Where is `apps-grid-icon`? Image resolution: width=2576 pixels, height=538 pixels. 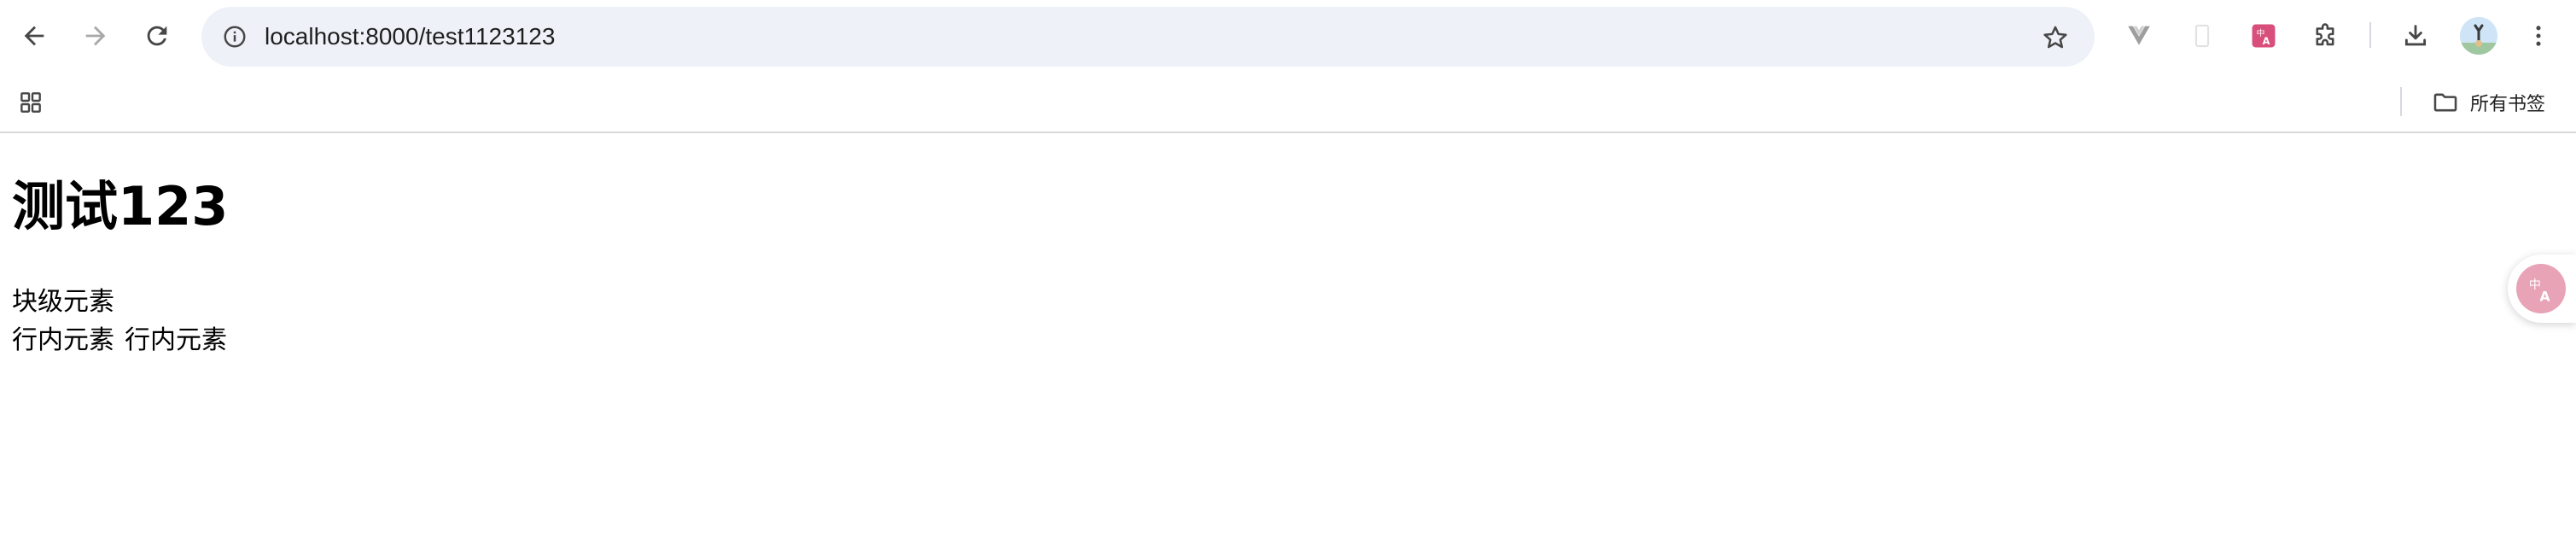 apps-grid-icon is located at coordinates (30, 103).